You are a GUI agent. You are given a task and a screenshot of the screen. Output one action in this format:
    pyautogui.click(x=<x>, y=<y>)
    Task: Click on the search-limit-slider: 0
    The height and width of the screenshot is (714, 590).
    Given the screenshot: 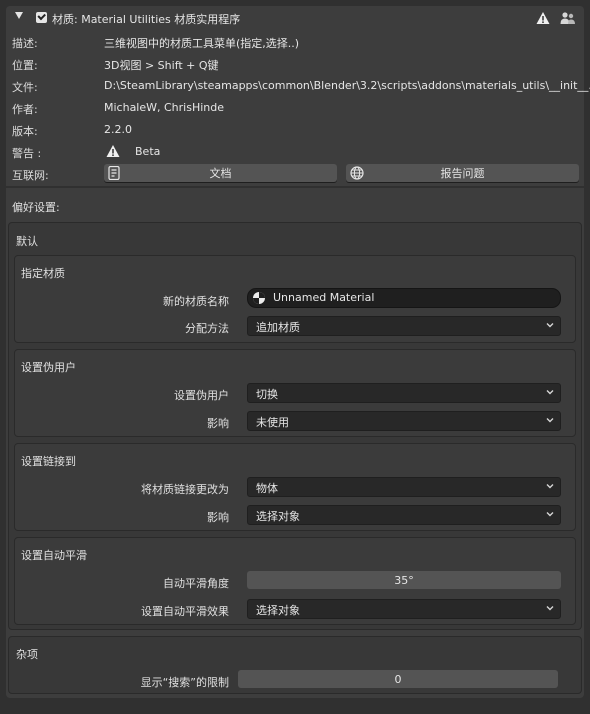 What is the action you would take?
    pyautogui.click(x=398, y=679)
    